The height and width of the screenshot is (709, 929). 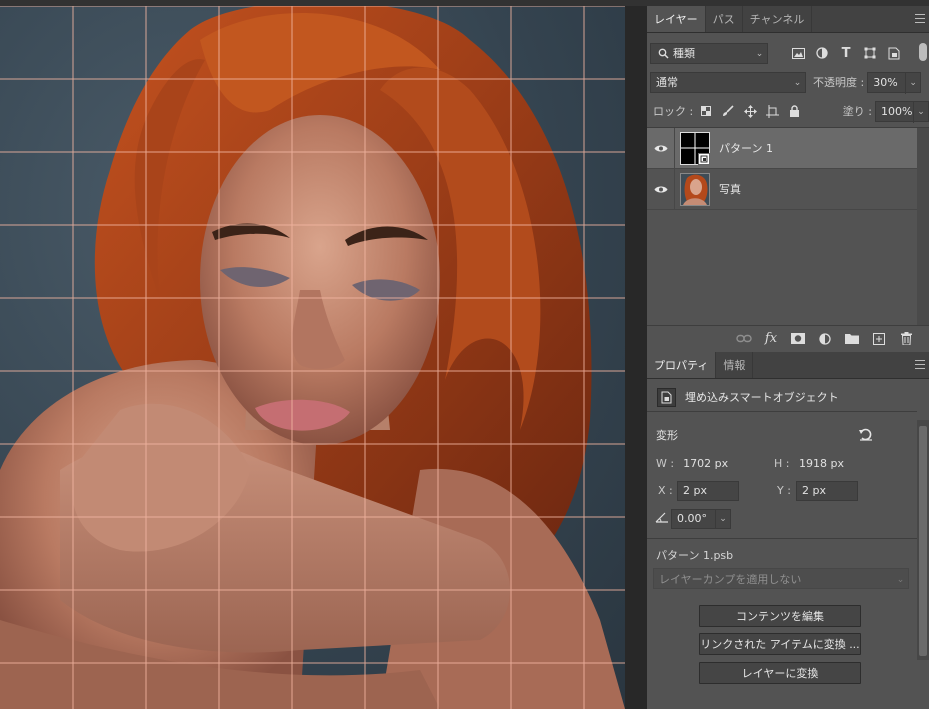 I want to click on blend-mode-select: 通常 ⌄, so click(x=728, y=82).